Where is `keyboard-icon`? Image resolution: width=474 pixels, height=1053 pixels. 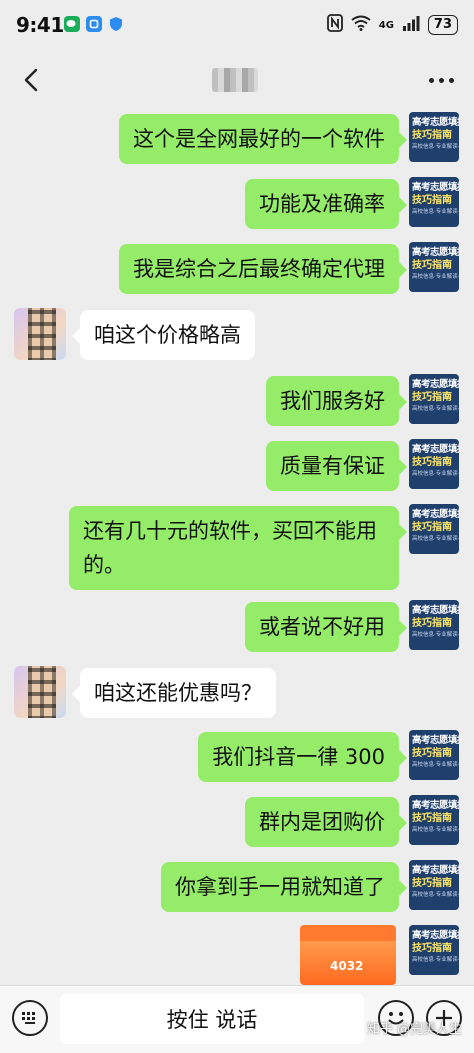
keyboard-icon is located at coordinates (30, 1018).